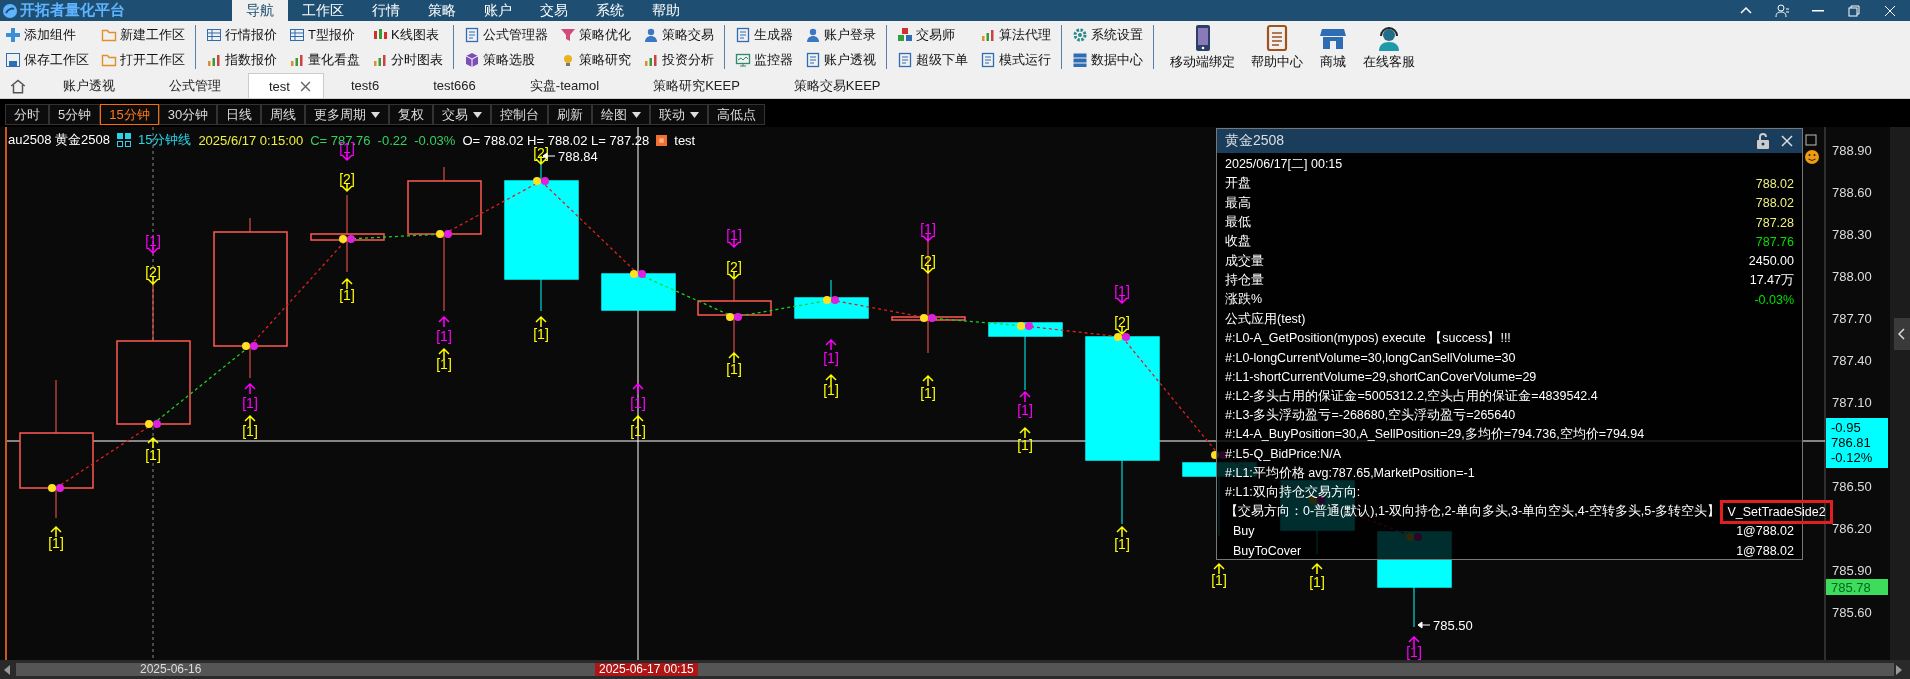  Describe the element at coordinates (840, 59) in the screenshot. I see `ribbon-button: 账户透视` at that location.